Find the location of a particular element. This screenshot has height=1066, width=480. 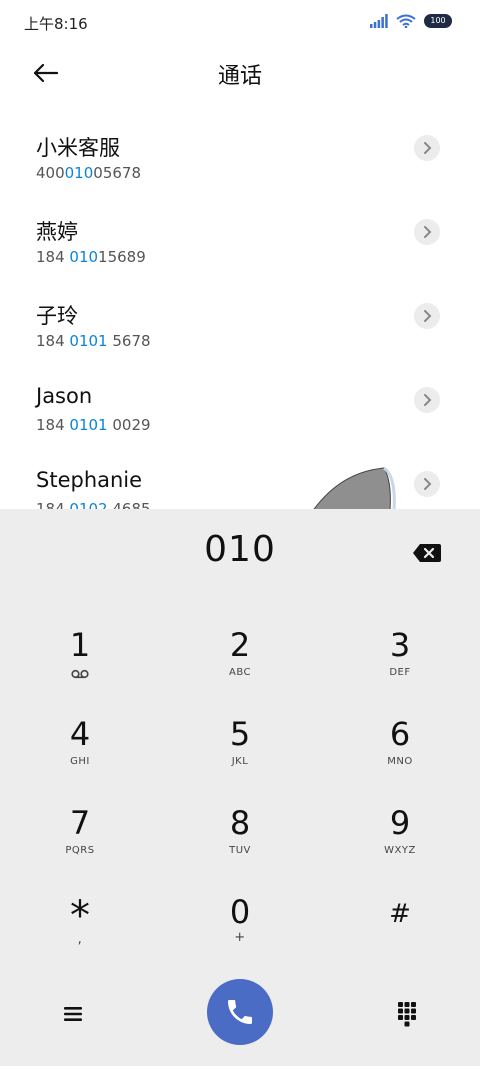

header: 通话 is located at coordinates (240, 74).